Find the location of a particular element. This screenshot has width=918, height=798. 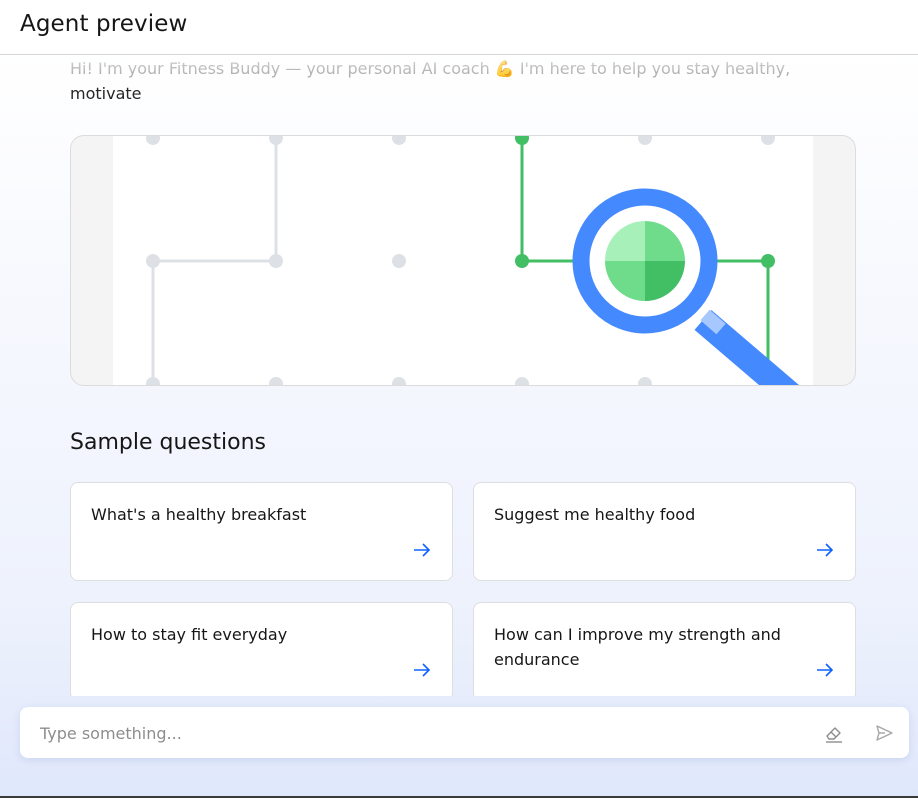

greeting-line-2: motivate is located at coordinates (106, 93).